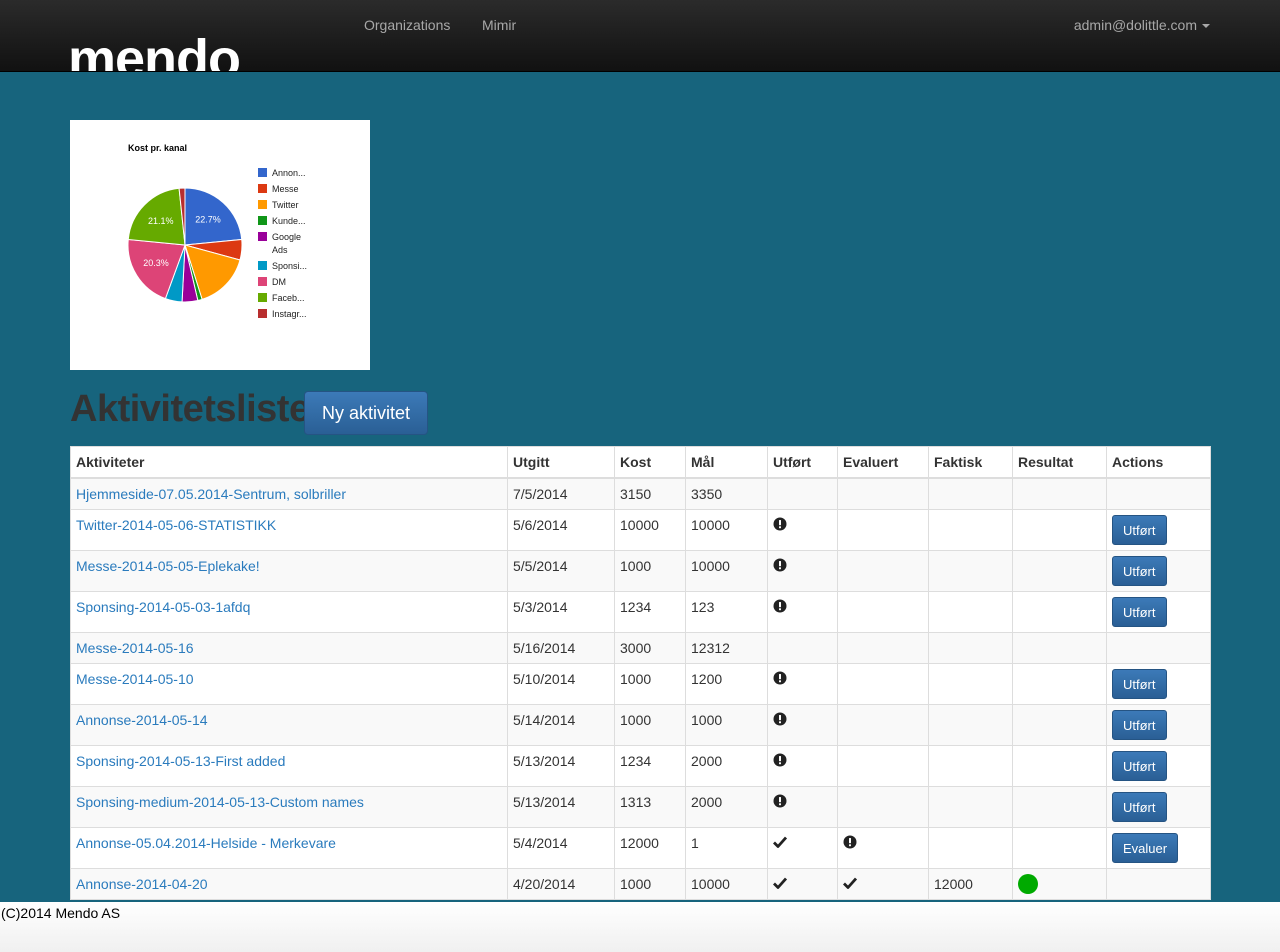 The width and height of the screenshot is (1280, 952). What do you see at coordinates (289, 571) in the screenshot?
I see `cell-activity: Messe-2014-05-05-Eplekake!` at bounding box center [289, 571].